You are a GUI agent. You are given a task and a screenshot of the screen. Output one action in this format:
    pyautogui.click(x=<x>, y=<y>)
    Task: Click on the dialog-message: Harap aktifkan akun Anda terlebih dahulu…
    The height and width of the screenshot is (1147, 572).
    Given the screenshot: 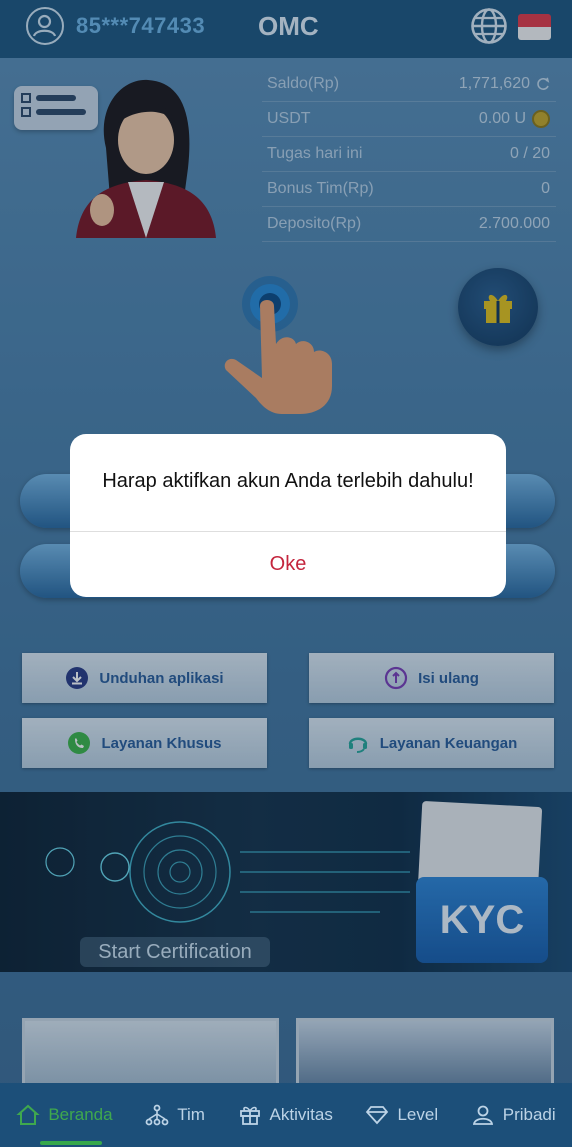 What is the action you would take?
    pyautogui.click(x=288, y=481)
    